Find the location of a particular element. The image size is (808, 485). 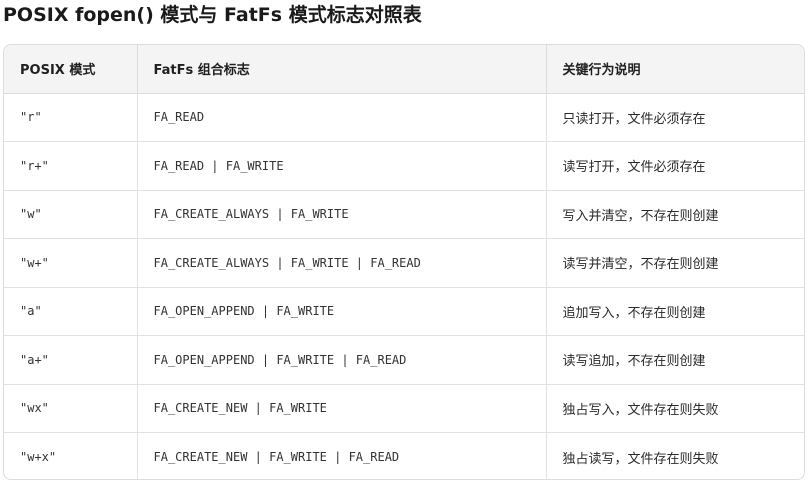

table-row: "r" FA_READ 只读打开，文件必须存在 is located at coordinates (404, 117).